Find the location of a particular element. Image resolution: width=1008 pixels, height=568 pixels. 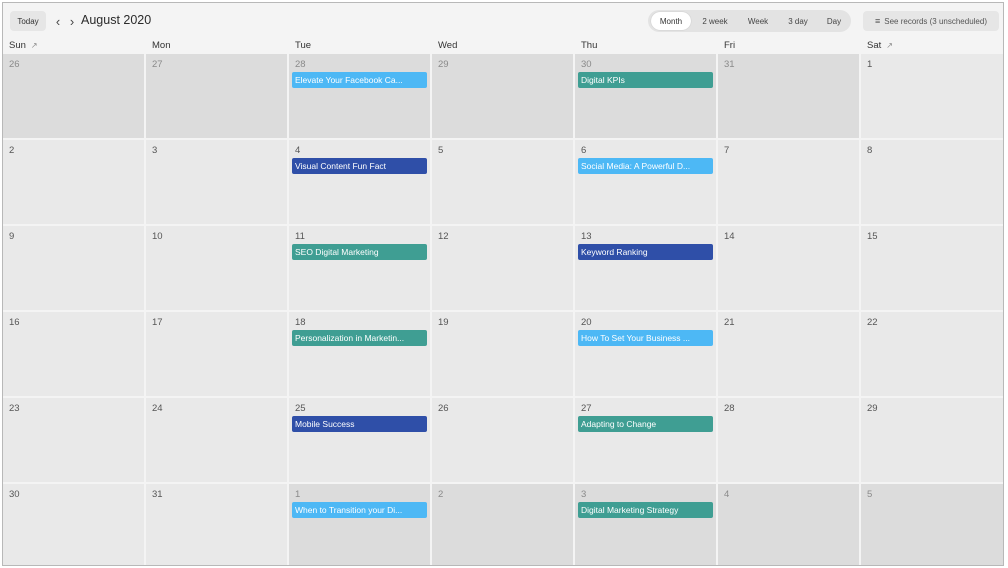

event-chip: Visual Content Fun Fact is located at coordinates (359, 166).